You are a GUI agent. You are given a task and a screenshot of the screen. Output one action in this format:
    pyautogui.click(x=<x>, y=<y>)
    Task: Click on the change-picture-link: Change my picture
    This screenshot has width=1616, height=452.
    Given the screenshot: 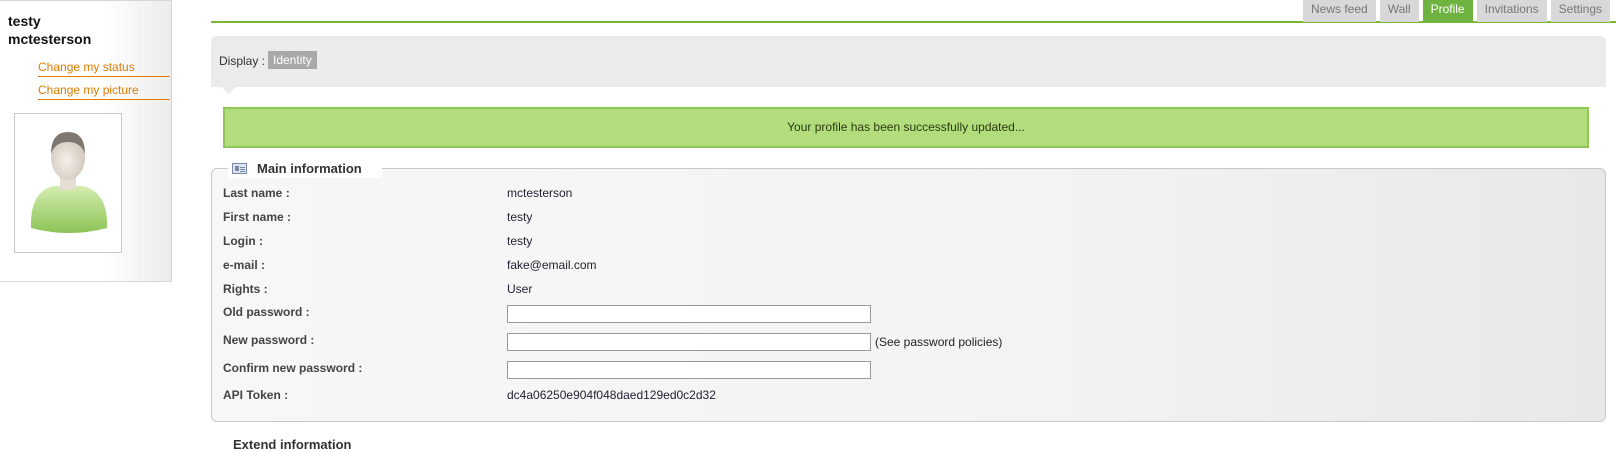 What is the action you would take?
    pyautogui.click(x=104, y=91)
    